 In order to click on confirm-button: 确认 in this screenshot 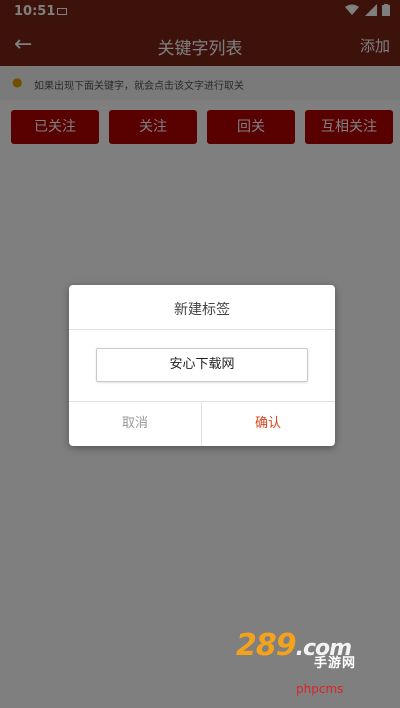, I will do `click(268, 423)`.